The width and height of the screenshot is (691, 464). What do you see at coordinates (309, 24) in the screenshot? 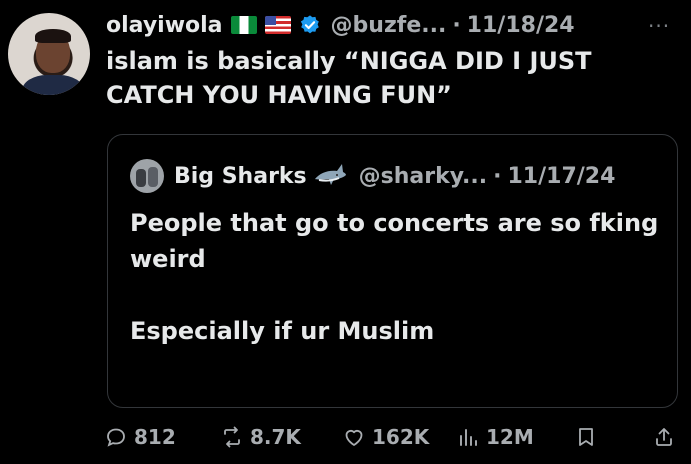
I see `verified-badge-icon` at bounding box center [309, 24].